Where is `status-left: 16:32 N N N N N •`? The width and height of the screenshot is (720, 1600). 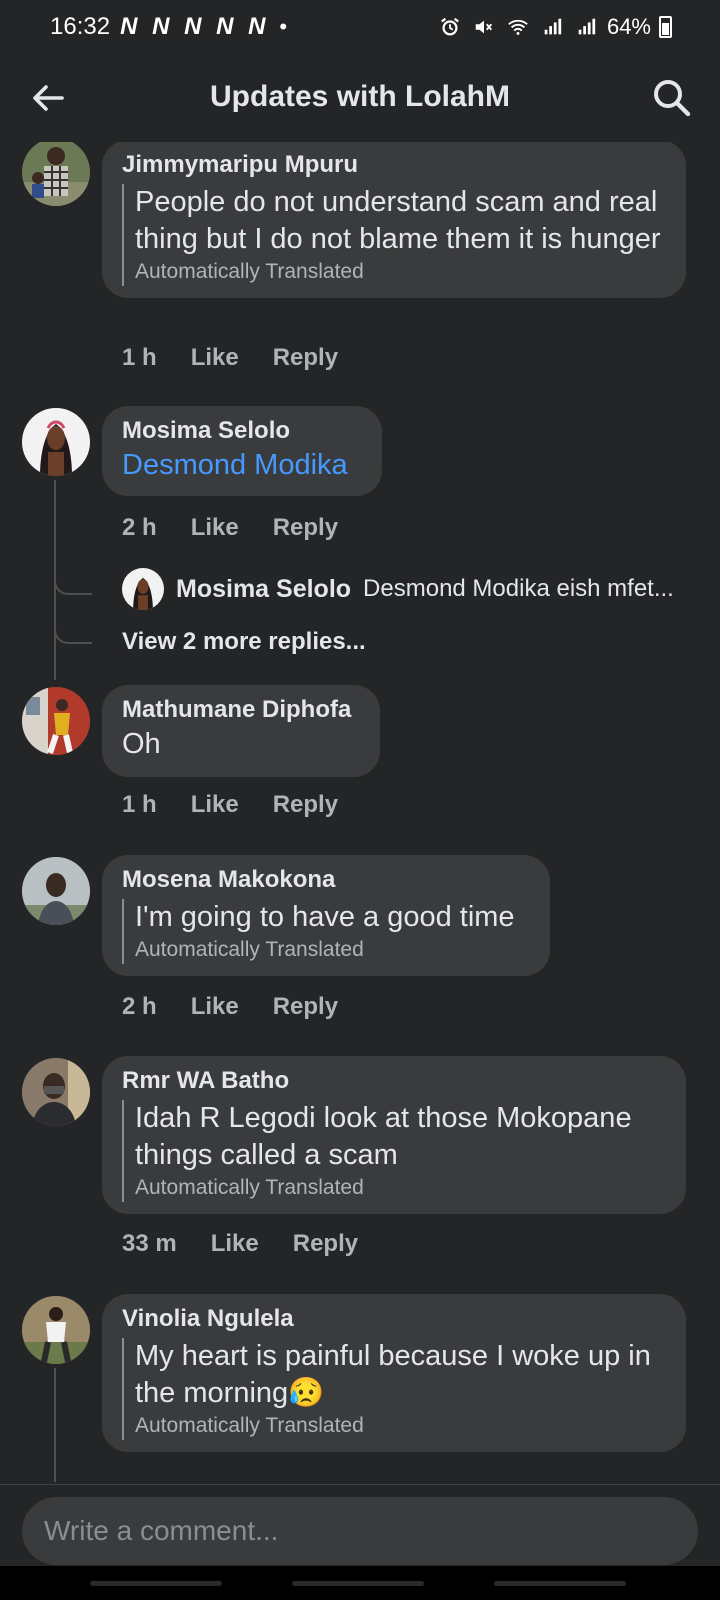 status-left: 16:32 N N N N N • is located at coordinates (168, 27).